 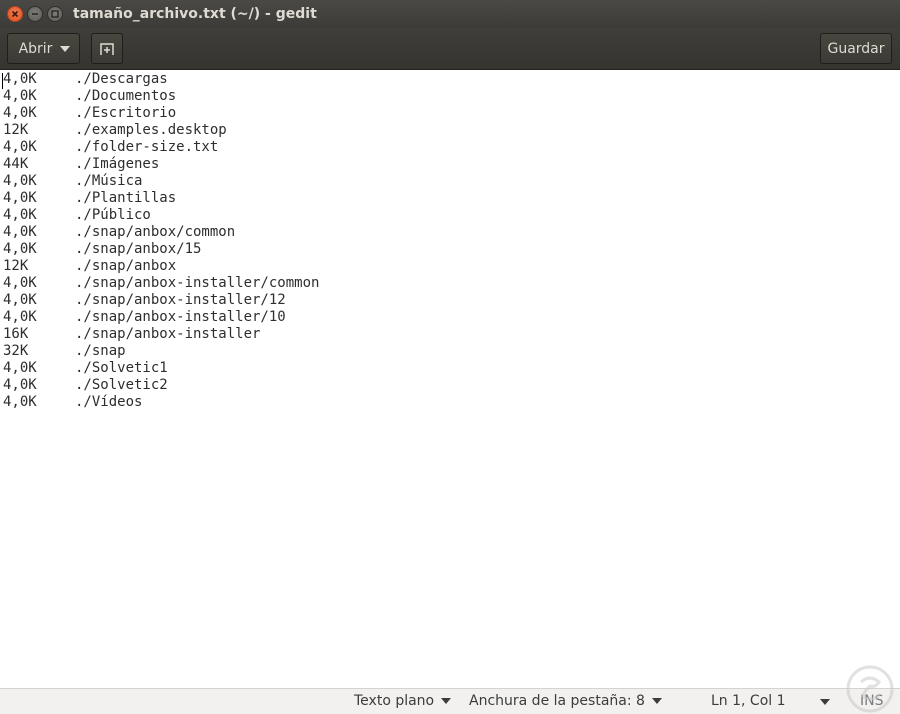 What do you see at coordinates (197, 283) in the screenshot?
I see `line-path: ./snap/anbox-installer/common` at bounding box center [197, 283].